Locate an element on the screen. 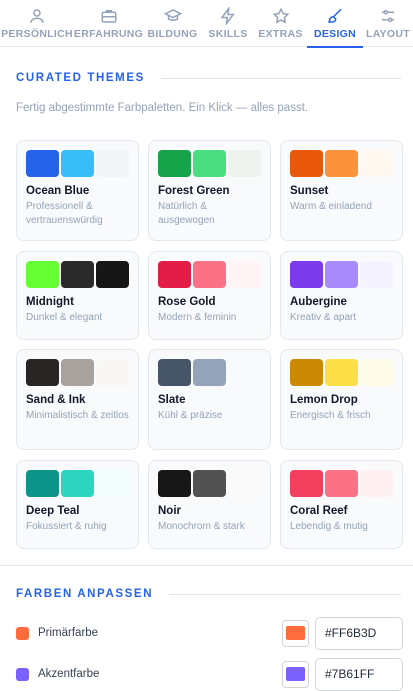  tab-bildung: BILDUNG is located at coordinates (172, 23).